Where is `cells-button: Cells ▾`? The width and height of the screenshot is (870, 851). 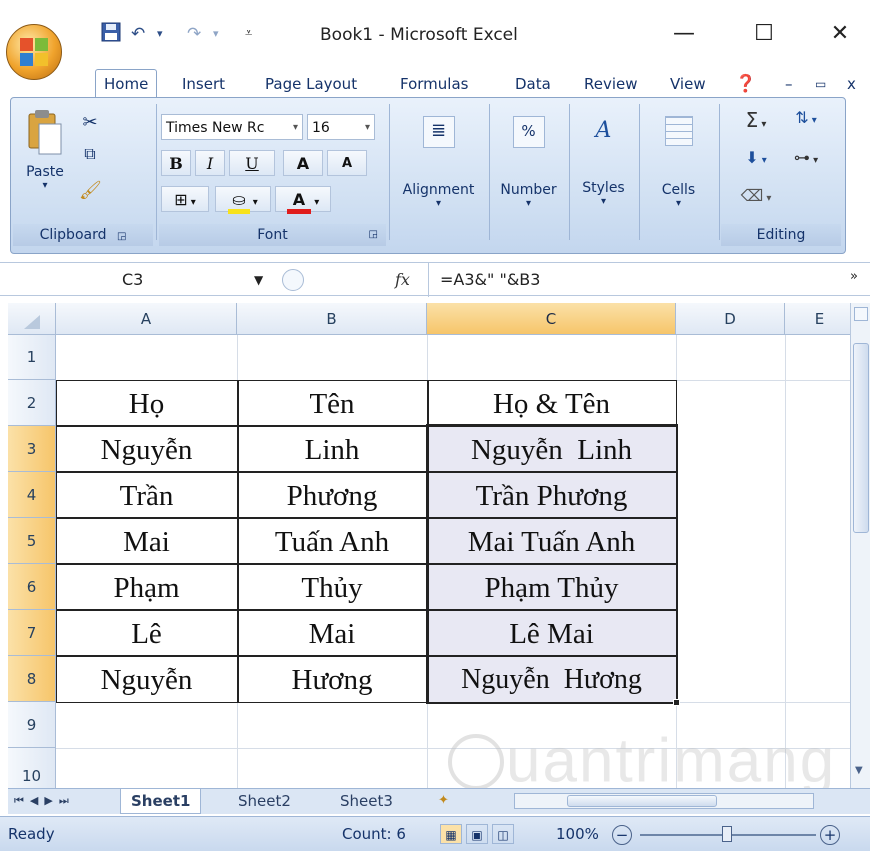 cells-button: Cells ▾ is located at coordinates (678, 175).